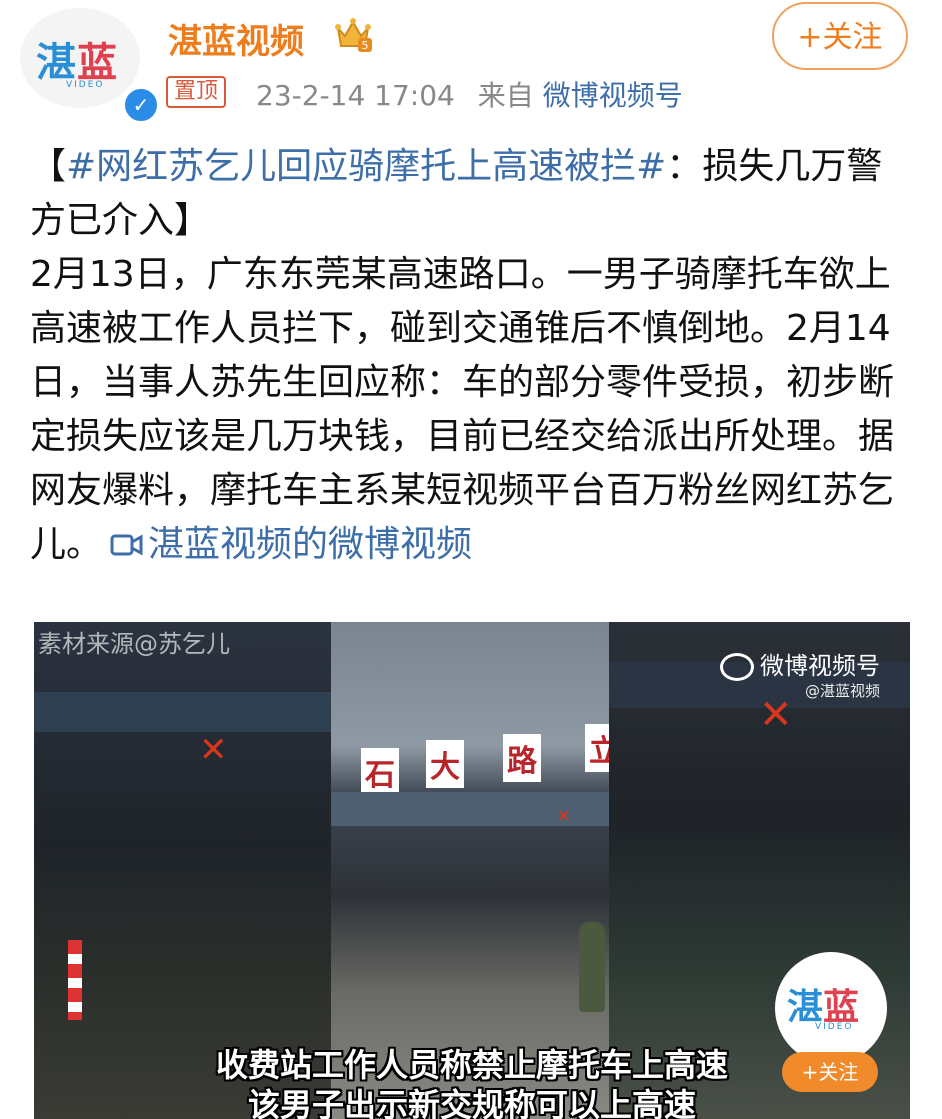  Describe the element at coordinates (90, 66) in the screenshot. I see `avatar: 湛蓝 VIDEO ✓` at that location.